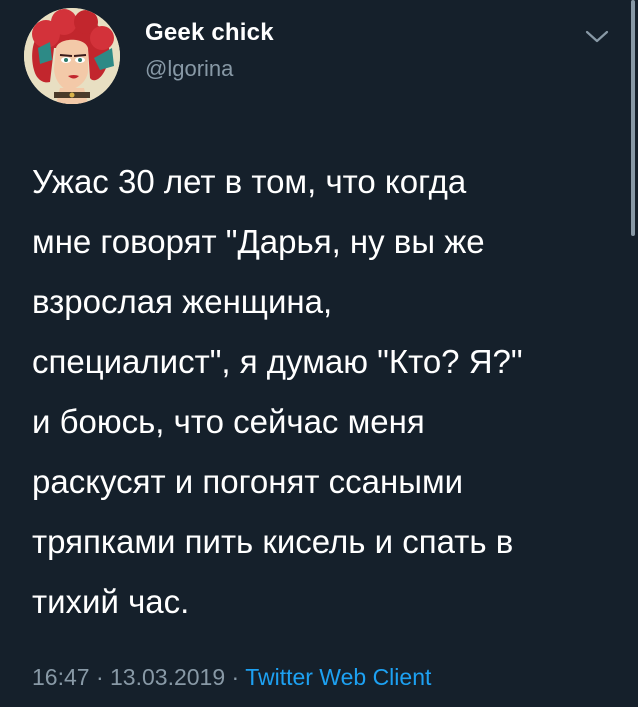 This screenshot has height=707, width=638. What do you see at coordinates (597, 36) in the screenshot?
I see `chevron-down-icon` at bounding box center [597, 36].